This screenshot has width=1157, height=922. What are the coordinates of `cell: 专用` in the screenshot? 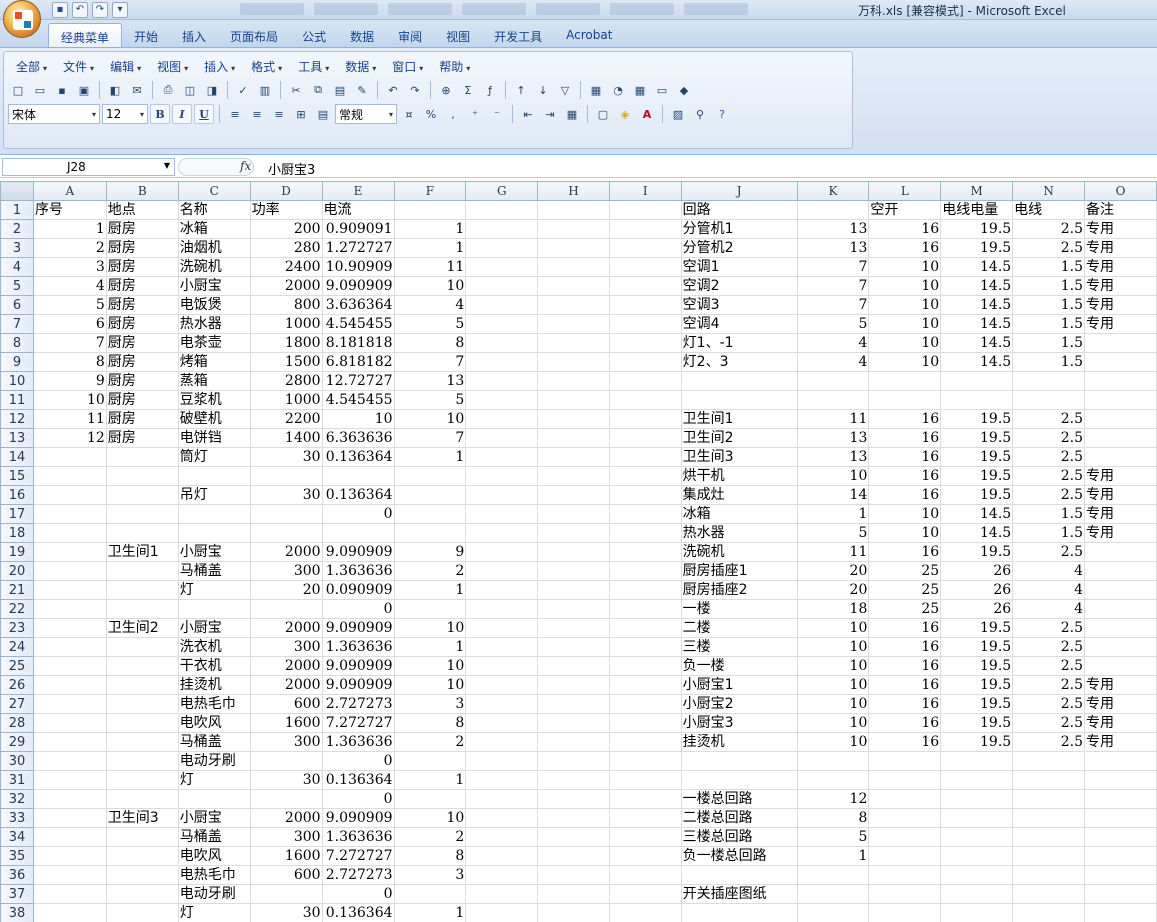 It's located at (1120, 533).